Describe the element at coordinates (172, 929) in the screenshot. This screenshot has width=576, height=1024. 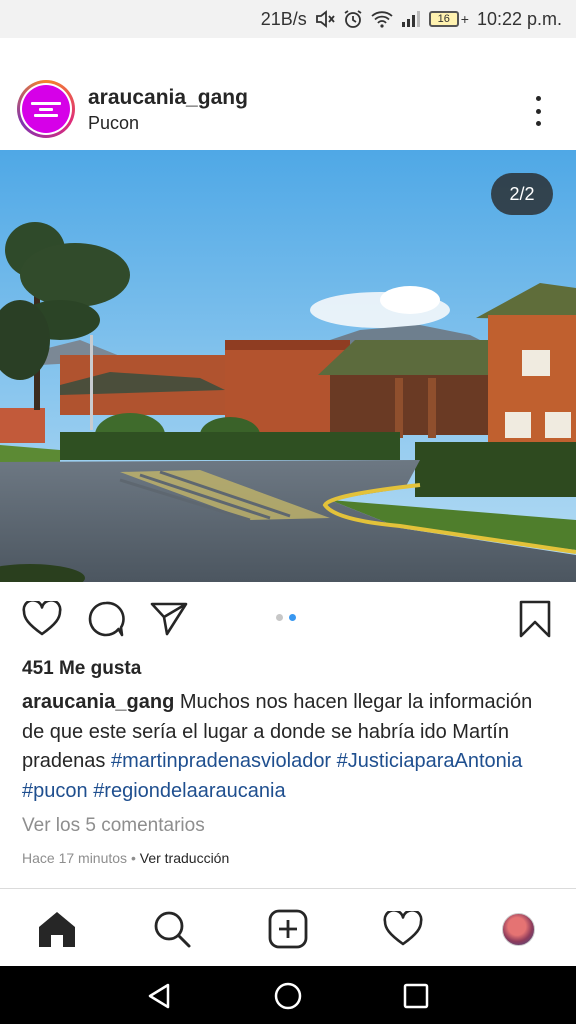
I see `search-icon` at that location.